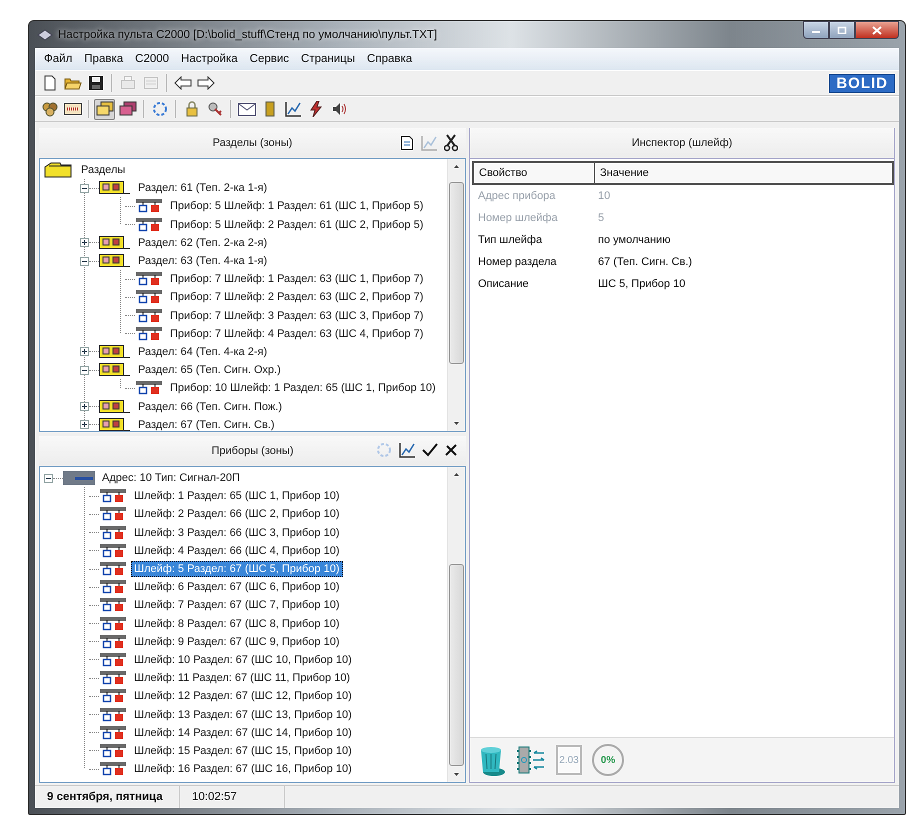  What do you see at coordinates (390, 59) in the screenshot?
I see `menu-item: Справка` at bounding box center [390, 59].